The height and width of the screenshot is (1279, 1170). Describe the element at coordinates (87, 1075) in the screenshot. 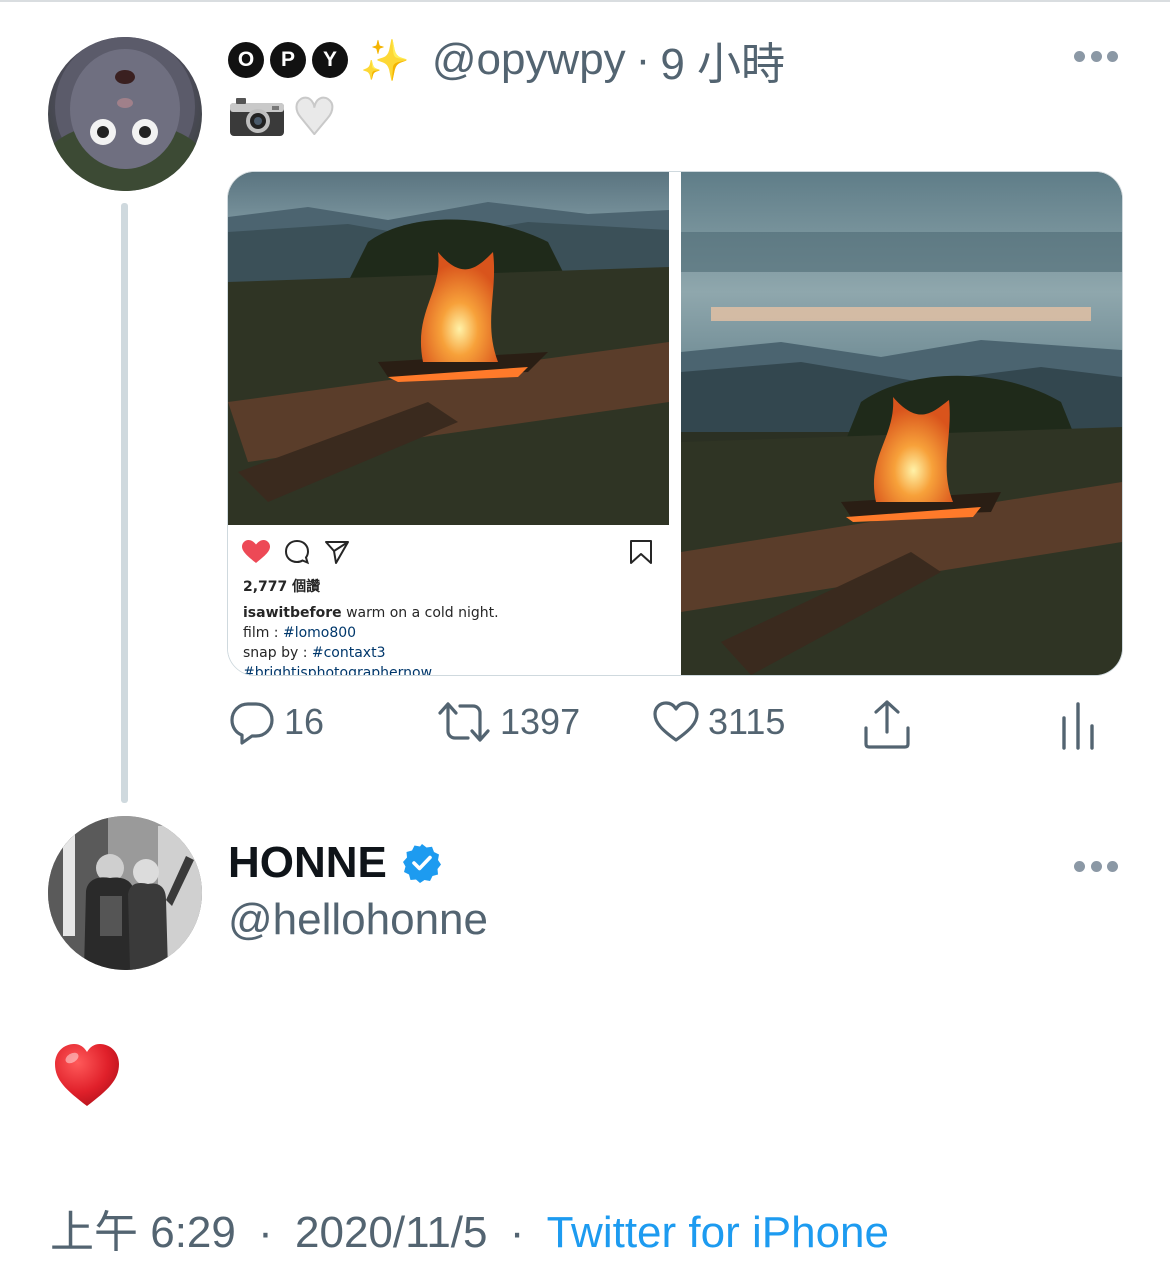

I see `red-heart-icon` at that location.